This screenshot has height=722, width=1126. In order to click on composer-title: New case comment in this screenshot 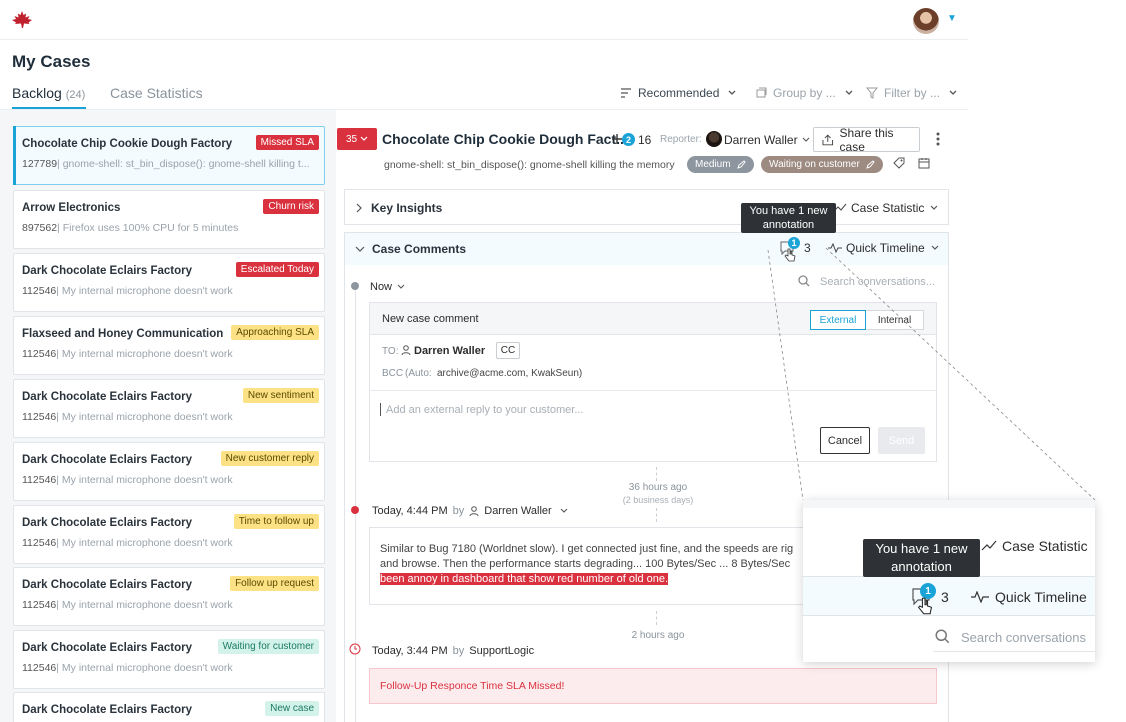, I will do `click(430, 319)`.